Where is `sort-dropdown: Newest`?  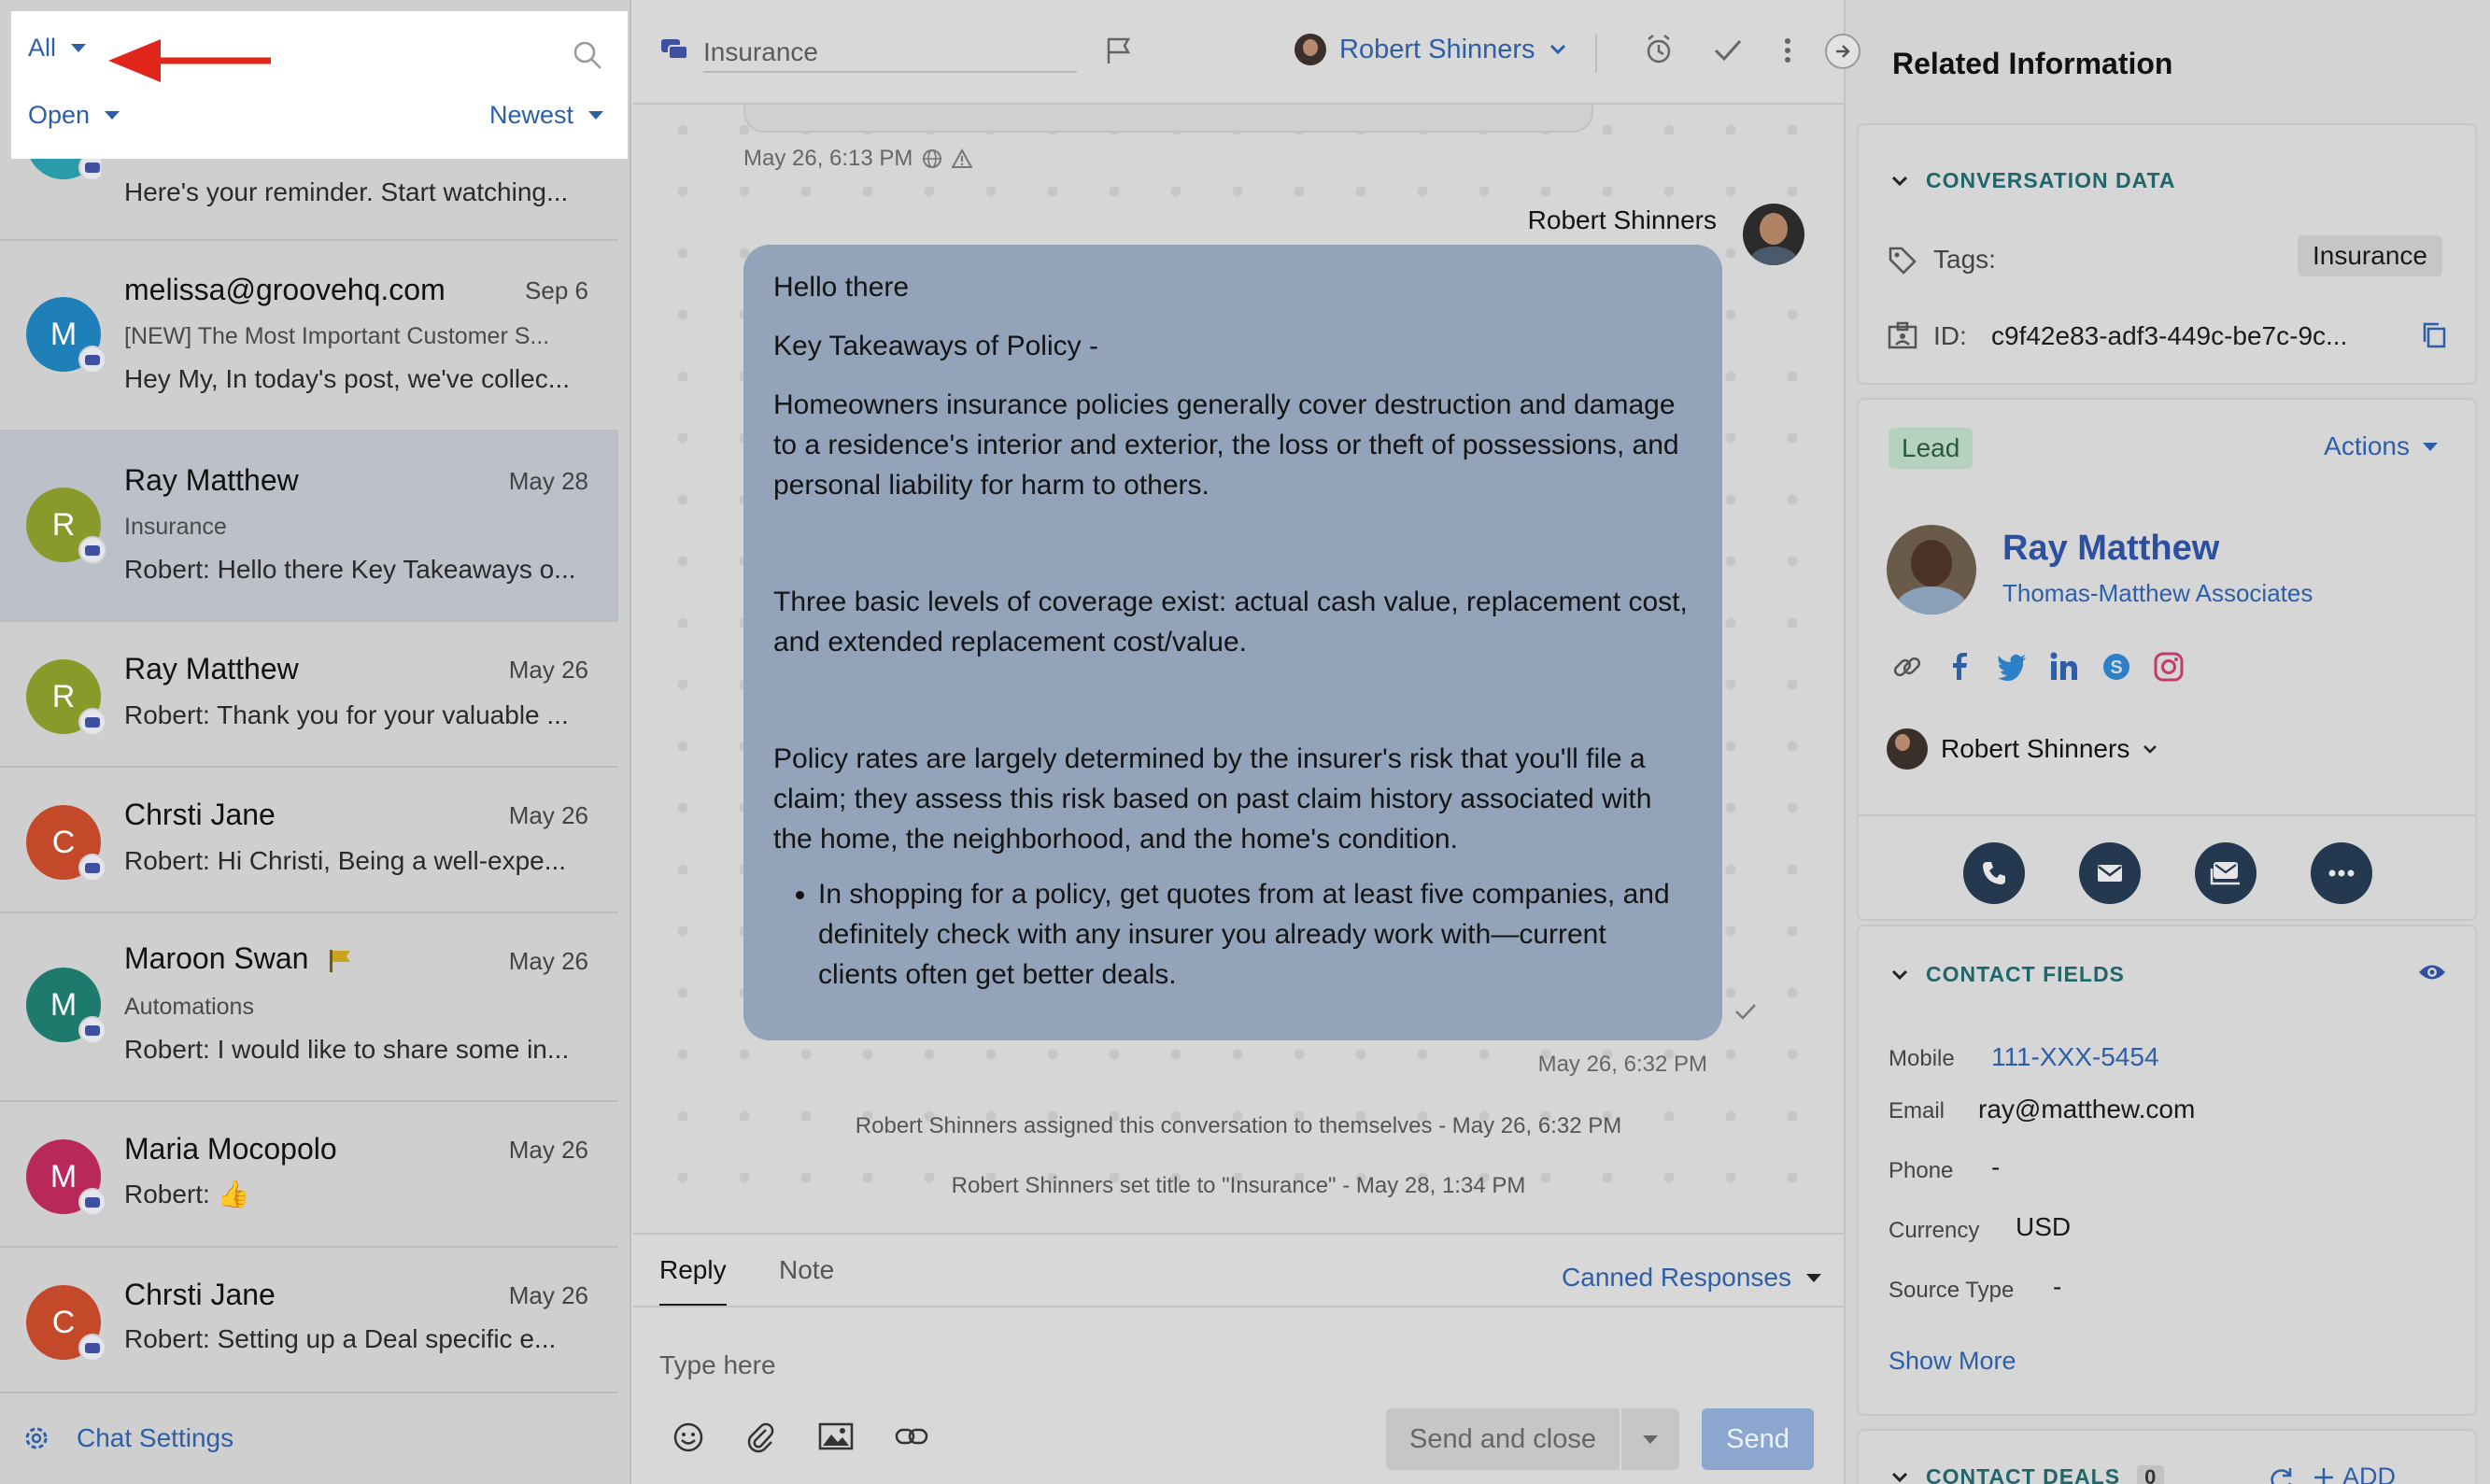 sort-dropdown: Newest is located at coordinates (546, 115).